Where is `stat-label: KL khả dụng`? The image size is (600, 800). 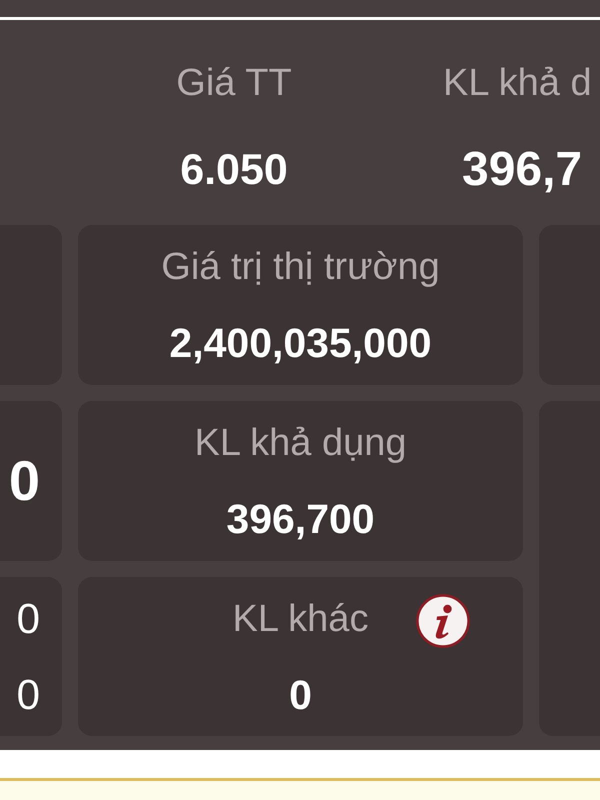 stat-label: KL khả dụng is located at coordinates (300, 443).